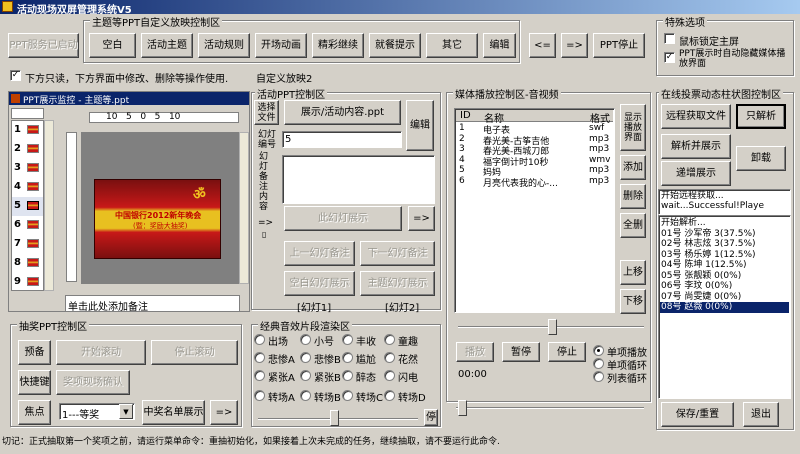  I want to click on slide-thumb-list: 1 2 3 4 5 6 7 8 9, so click(27, 205).